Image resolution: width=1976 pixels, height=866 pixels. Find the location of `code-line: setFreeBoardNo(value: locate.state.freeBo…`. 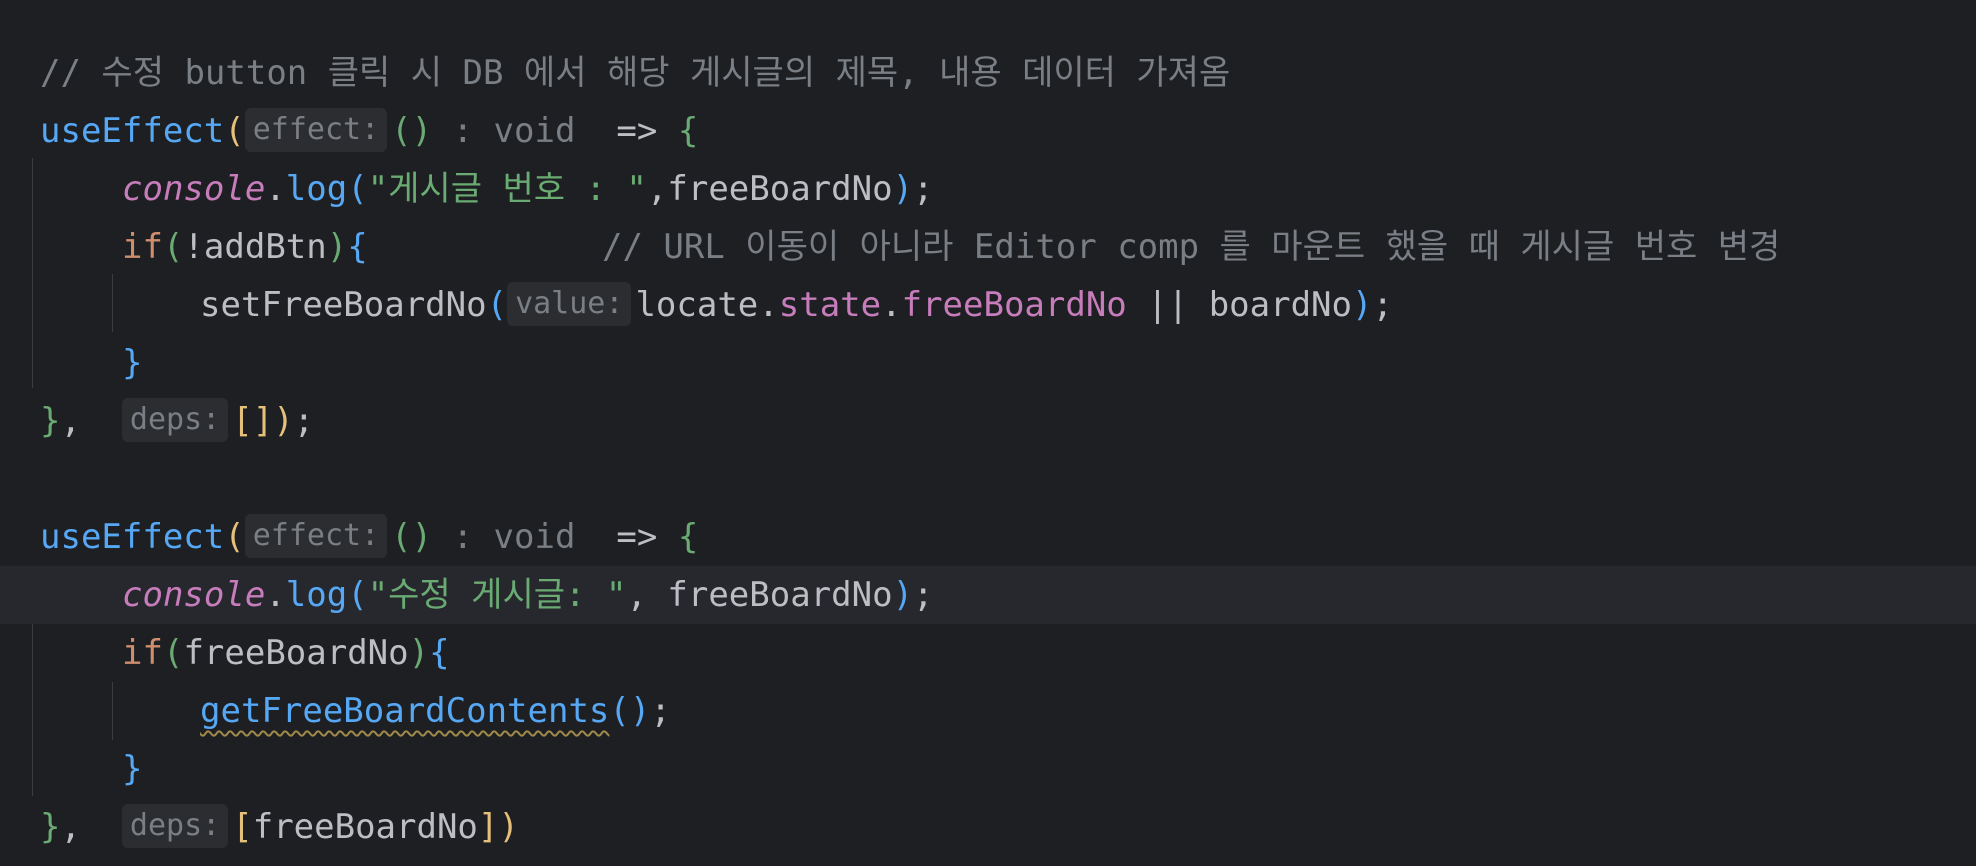

code-line: setFreeBoardNo(value: locate.state.freeBo… is located at coordinates (988, 305).